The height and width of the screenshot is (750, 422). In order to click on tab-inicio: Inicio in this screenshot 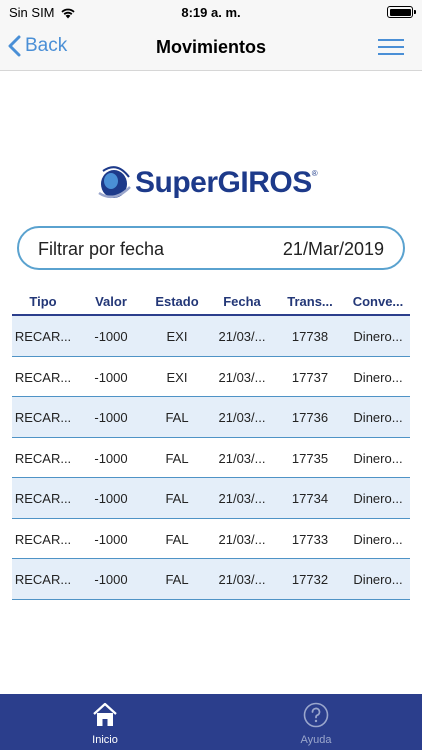, I will do `click(105, 722)`.